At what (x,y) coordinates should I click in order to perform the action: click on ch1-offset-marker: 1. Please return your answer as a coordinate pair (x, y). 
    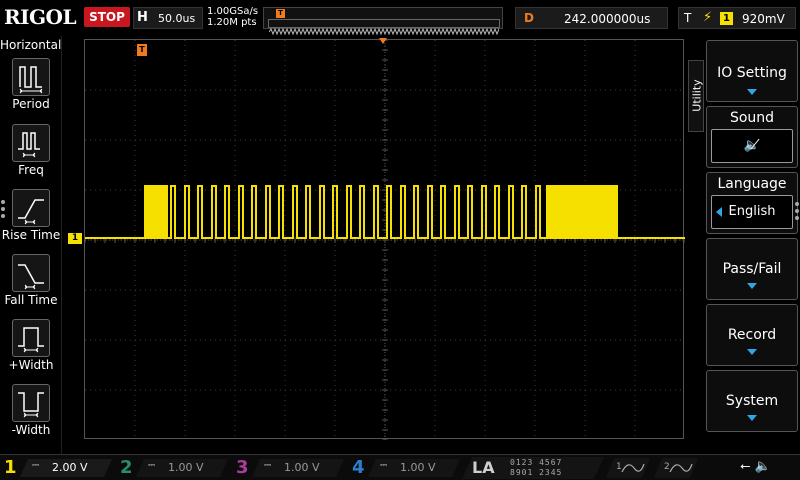
    Looking at the image, I should click on (75, 238).